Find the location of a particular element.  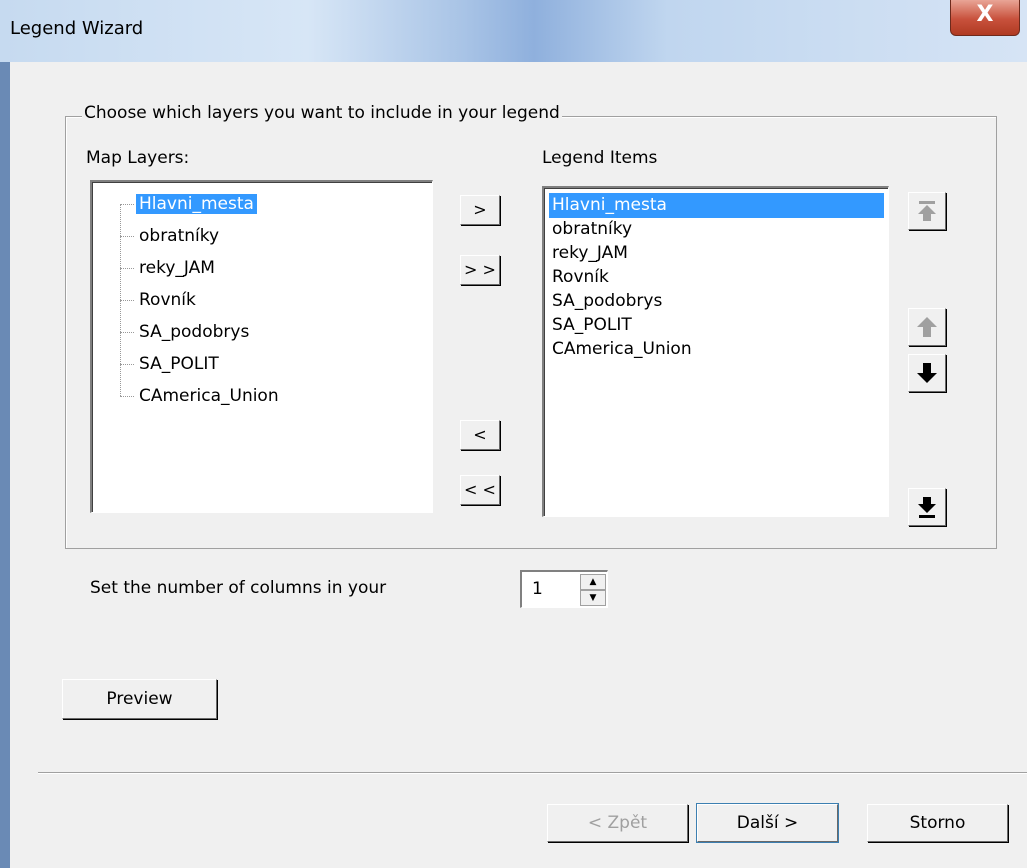

back-button: < Zpět is located at coordinates (617, 823).